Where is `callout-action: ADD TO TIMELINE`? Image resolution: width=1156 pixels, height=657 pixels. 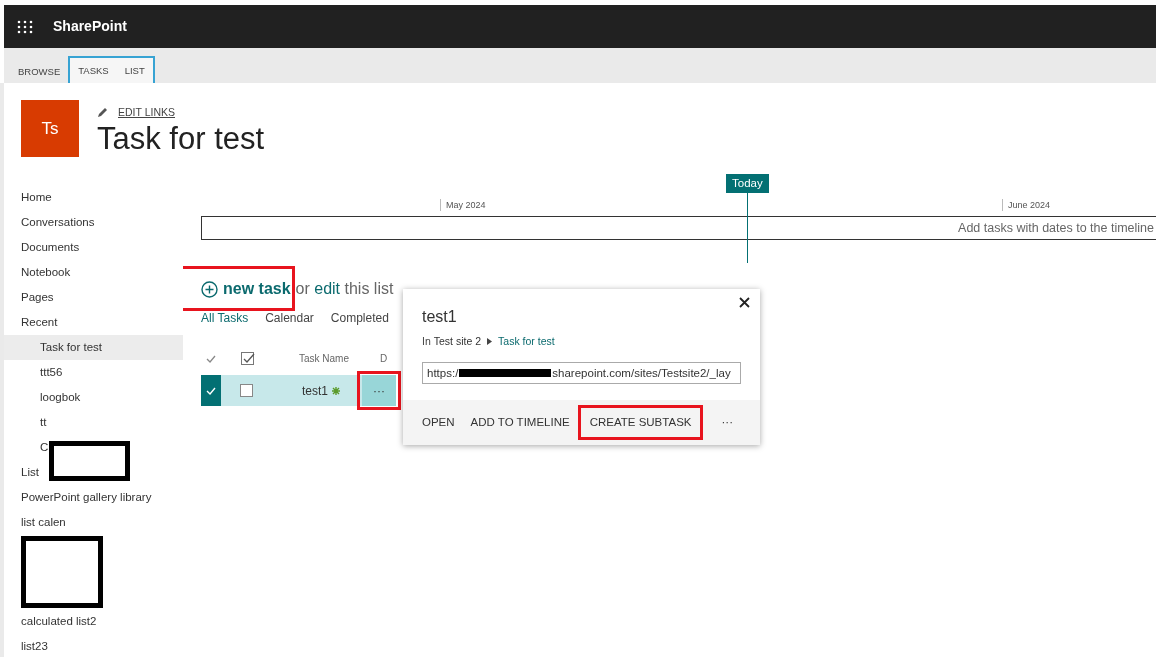
callout-action: ADD TO TIMELINE is located at coordinates (520, 422).